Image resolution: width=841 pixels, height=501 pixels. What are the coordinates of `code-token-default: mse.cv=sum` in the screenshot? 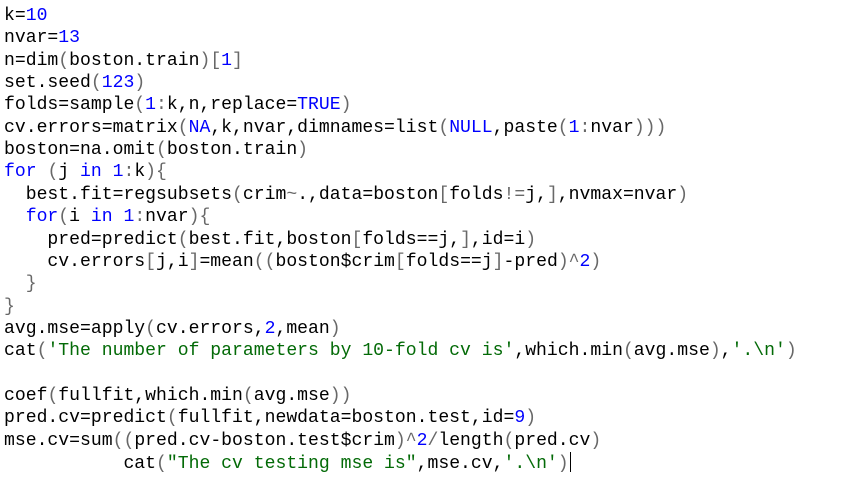 It's located at (58, 440).